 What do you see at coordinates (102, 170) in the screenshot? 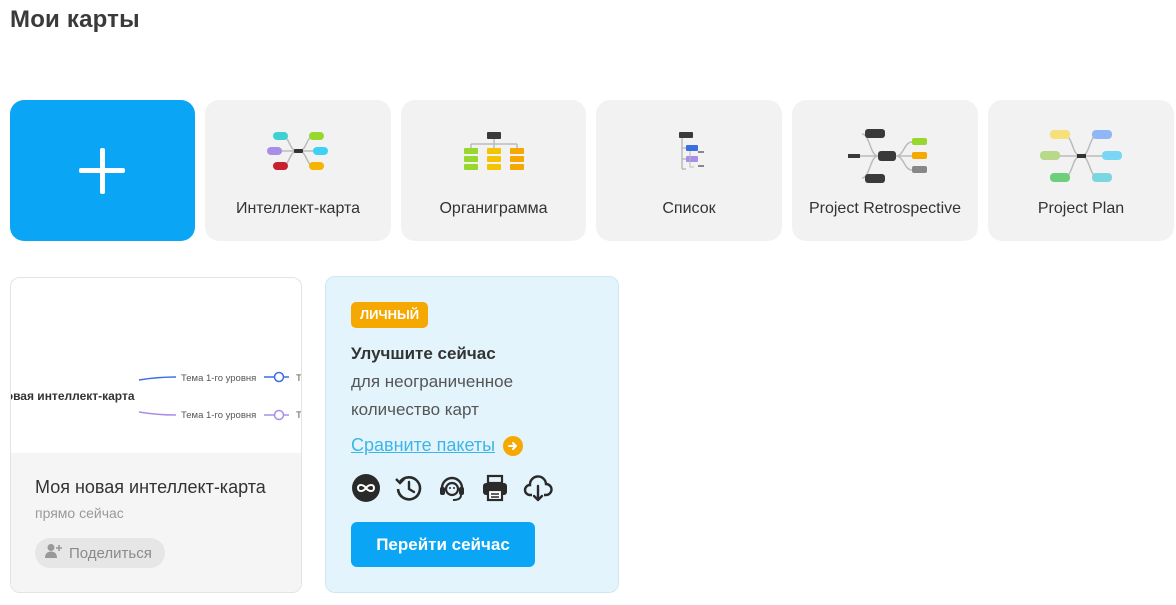
I see `new-map-button` at bounding box center [102, 170].